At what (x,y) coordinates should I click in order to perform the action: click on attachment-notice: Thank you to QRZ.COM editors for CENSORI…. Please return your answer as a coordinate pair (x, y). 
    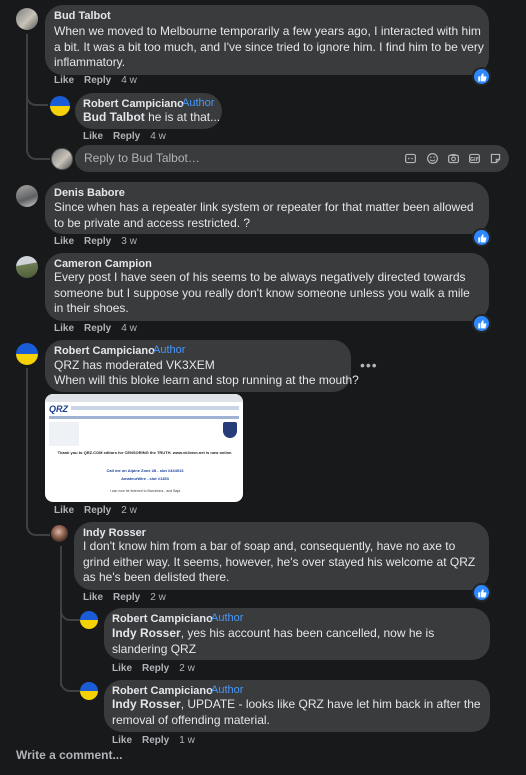
    Looking at the image, I should click on (145, 452).